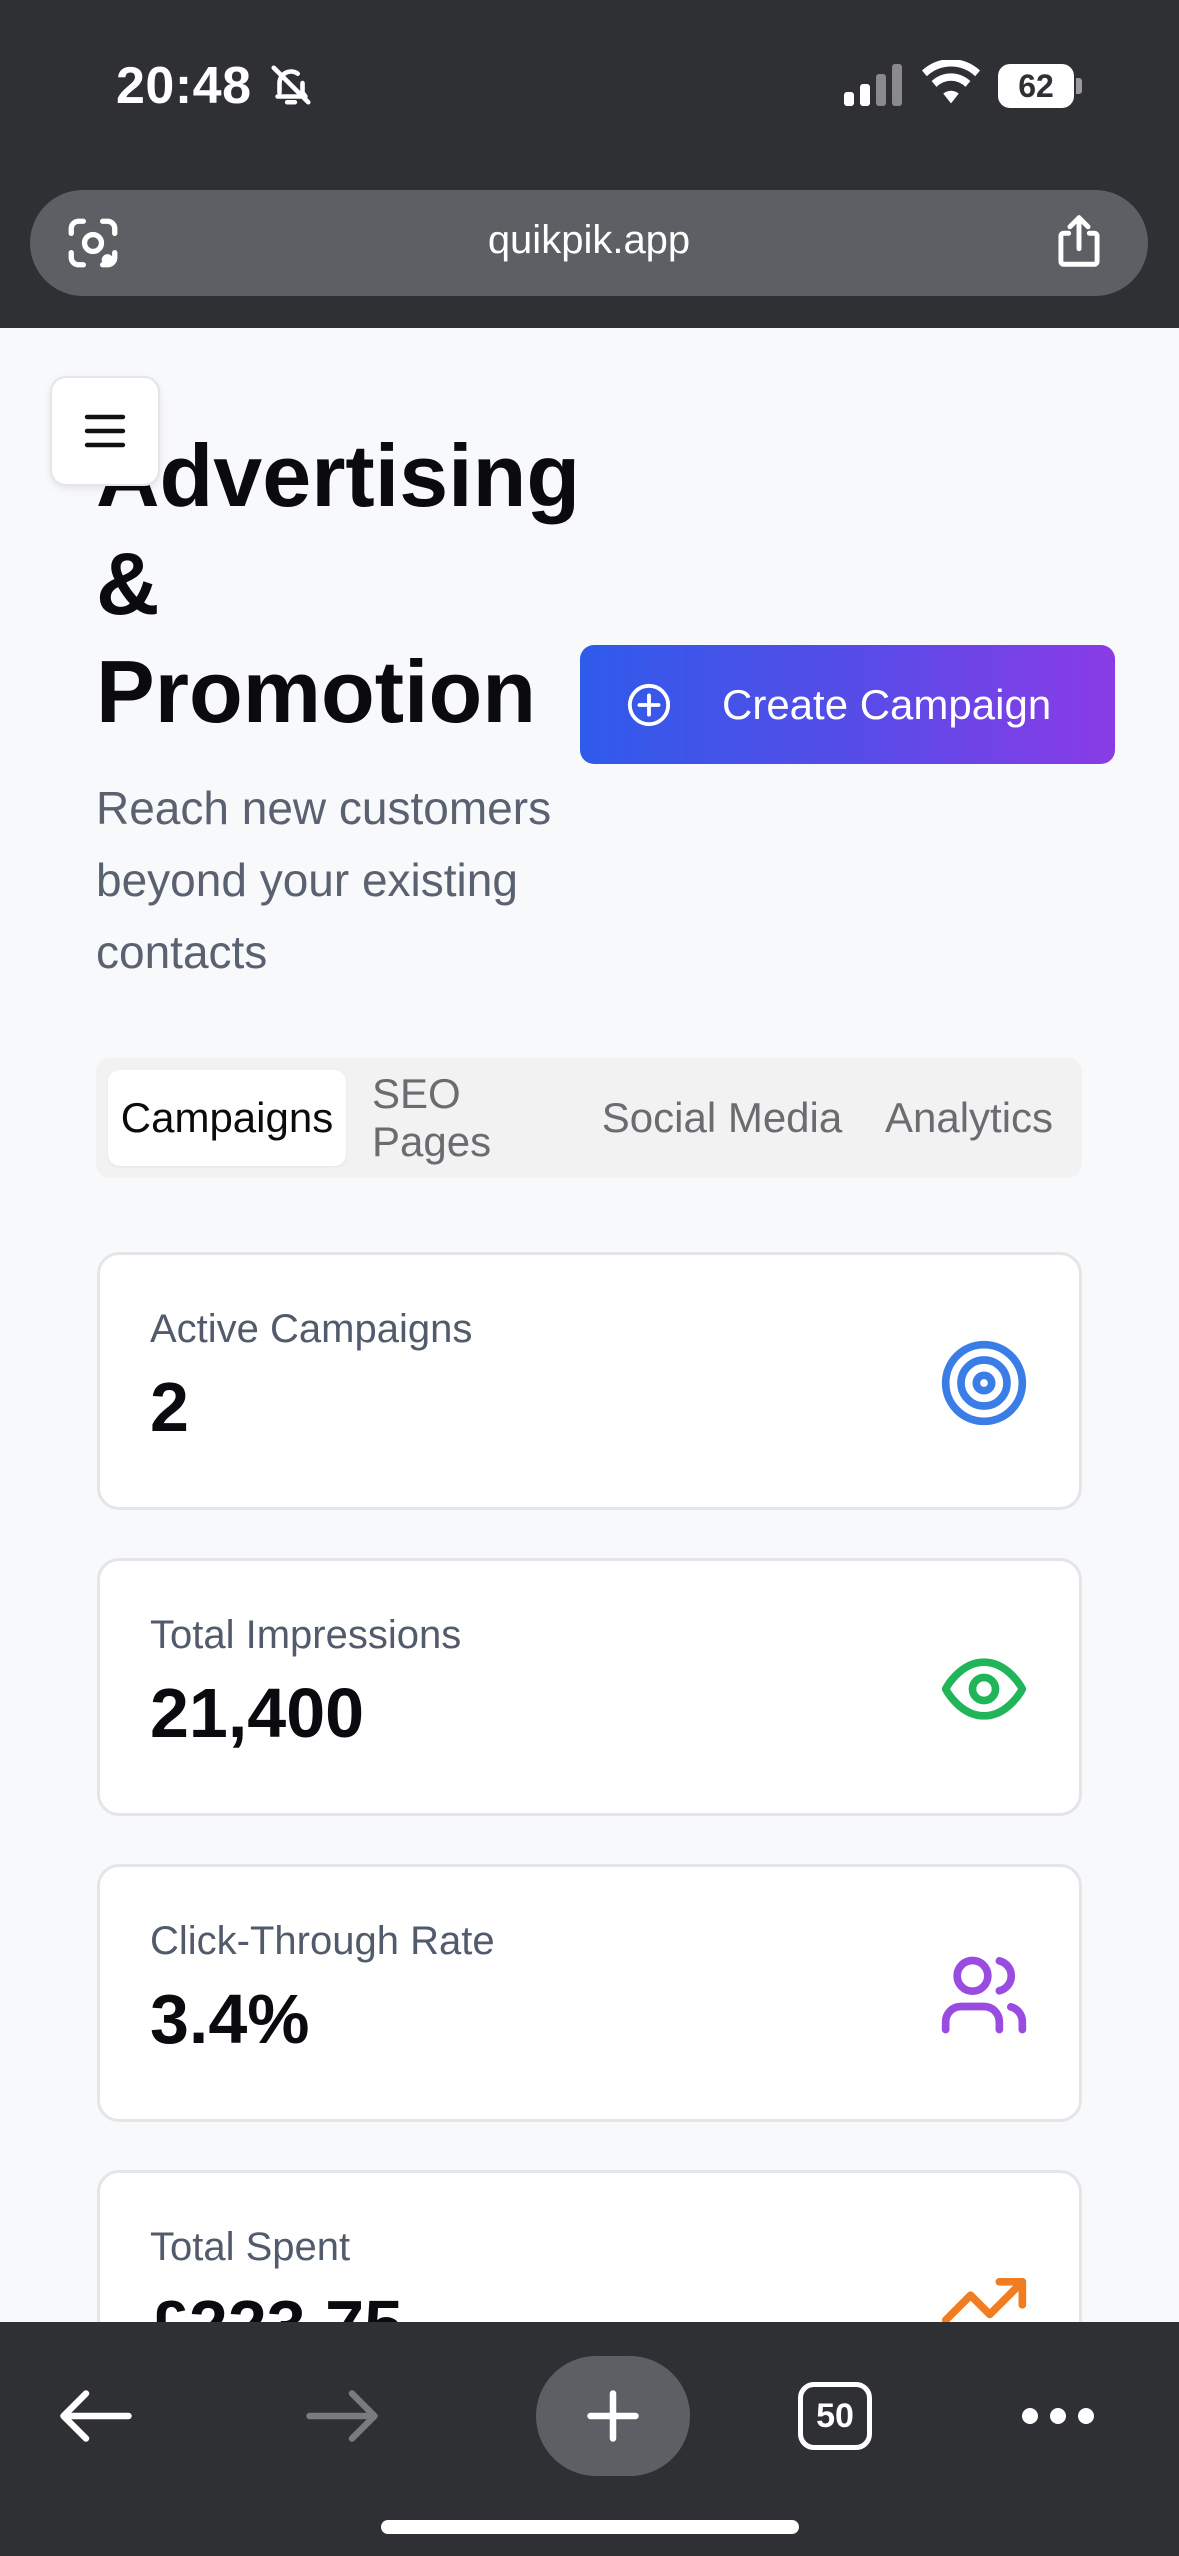  What do you see at coordinates (590, 2527) in the screenshot?
I see `home-indicator` at bounding box center [590, 2527].